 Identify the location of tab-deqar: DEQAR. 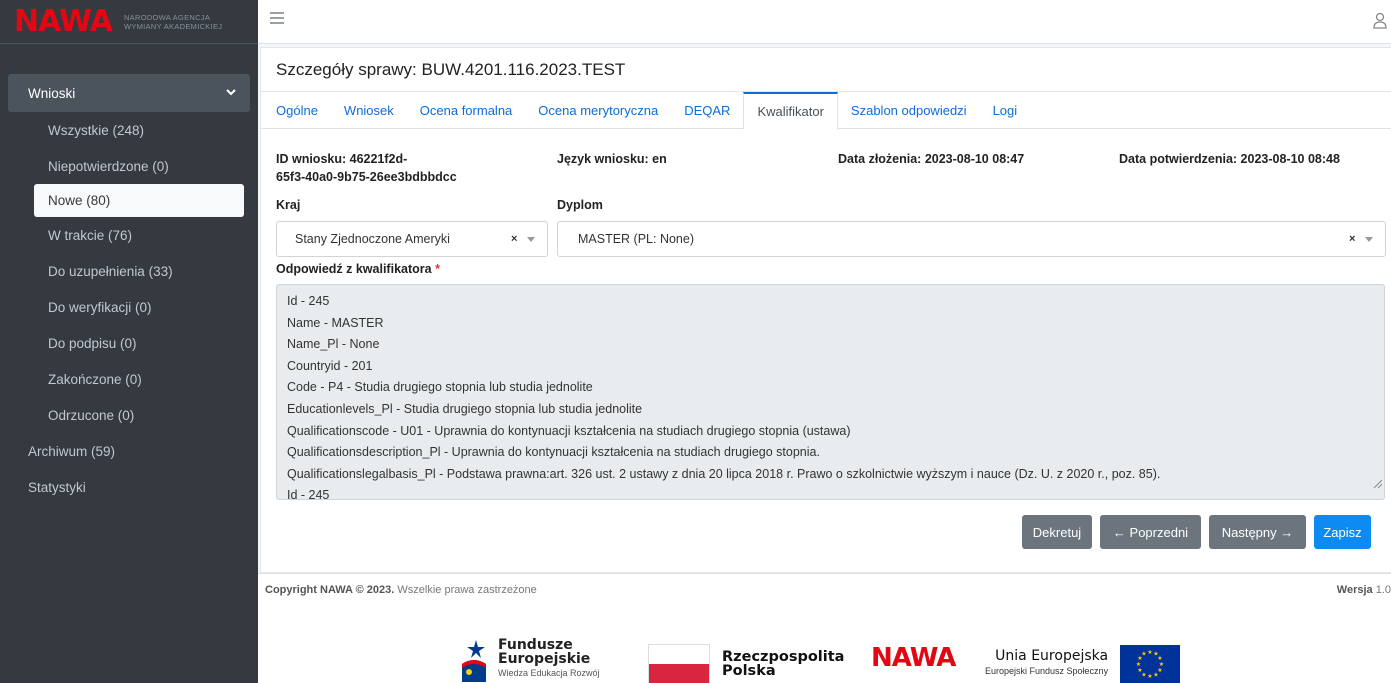
(707, 110).